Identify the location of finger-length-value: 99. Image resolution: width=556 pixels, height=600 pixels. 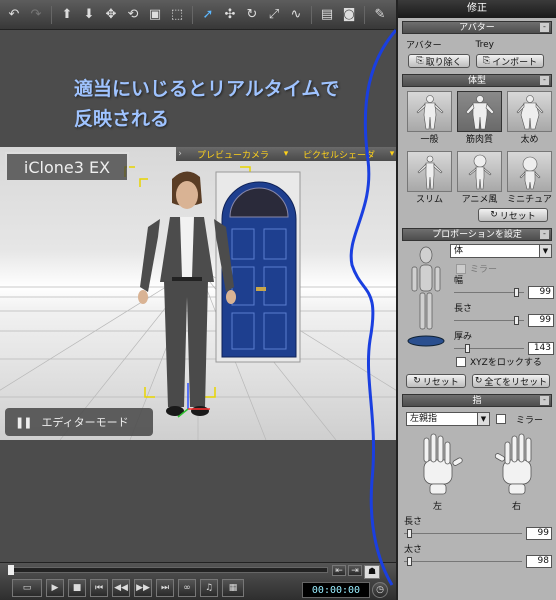
(539, 533).